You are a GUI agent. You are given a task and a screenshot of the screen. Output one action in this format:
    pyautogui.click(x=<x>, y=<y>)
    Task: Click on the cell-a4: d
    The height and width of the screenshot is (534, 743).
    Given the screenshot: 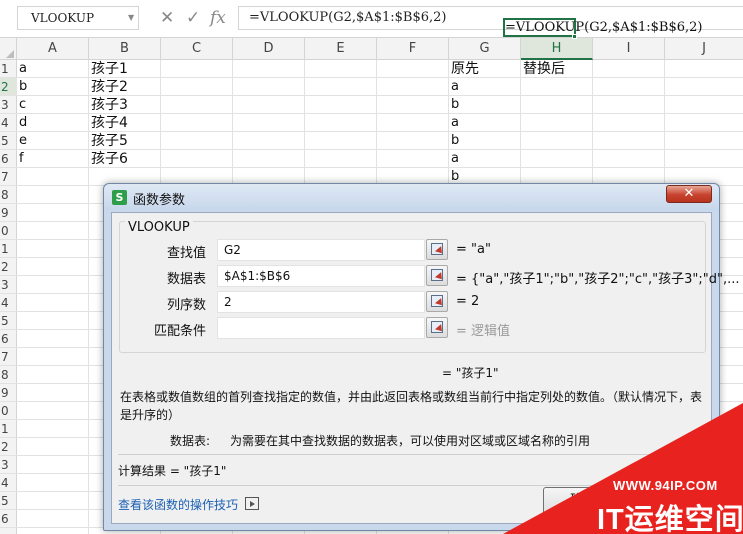 What is the action you would take?
    pyautogui.click(x=22, y=123)
    